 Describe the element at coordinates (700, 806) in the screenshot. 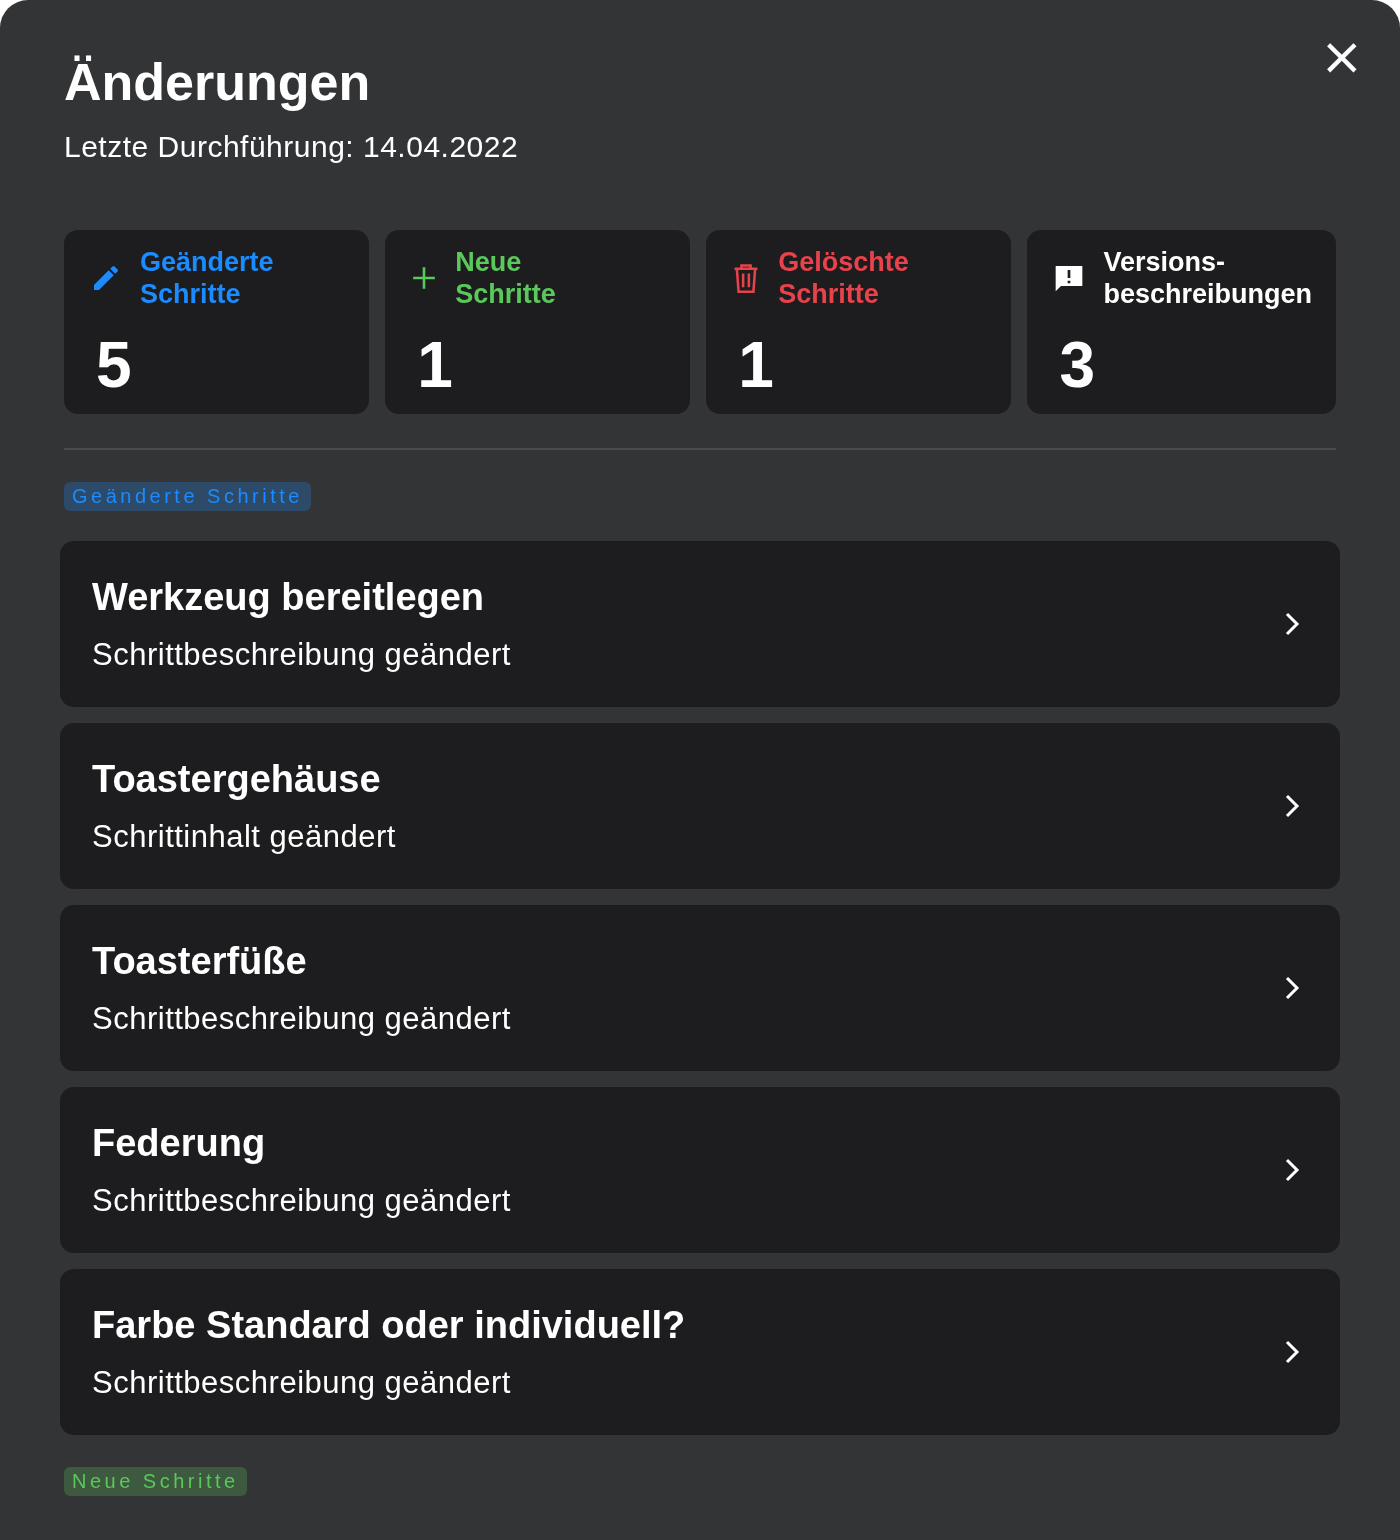

I see `step-item: Toastergehäuse Schrittinhalt geändert` at that location.